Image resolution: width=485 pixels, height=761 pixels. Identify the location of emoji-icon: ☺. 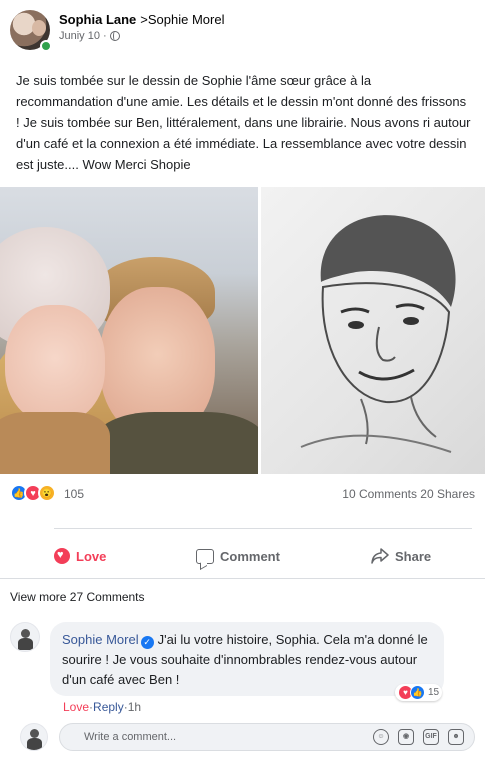
(381, 737).